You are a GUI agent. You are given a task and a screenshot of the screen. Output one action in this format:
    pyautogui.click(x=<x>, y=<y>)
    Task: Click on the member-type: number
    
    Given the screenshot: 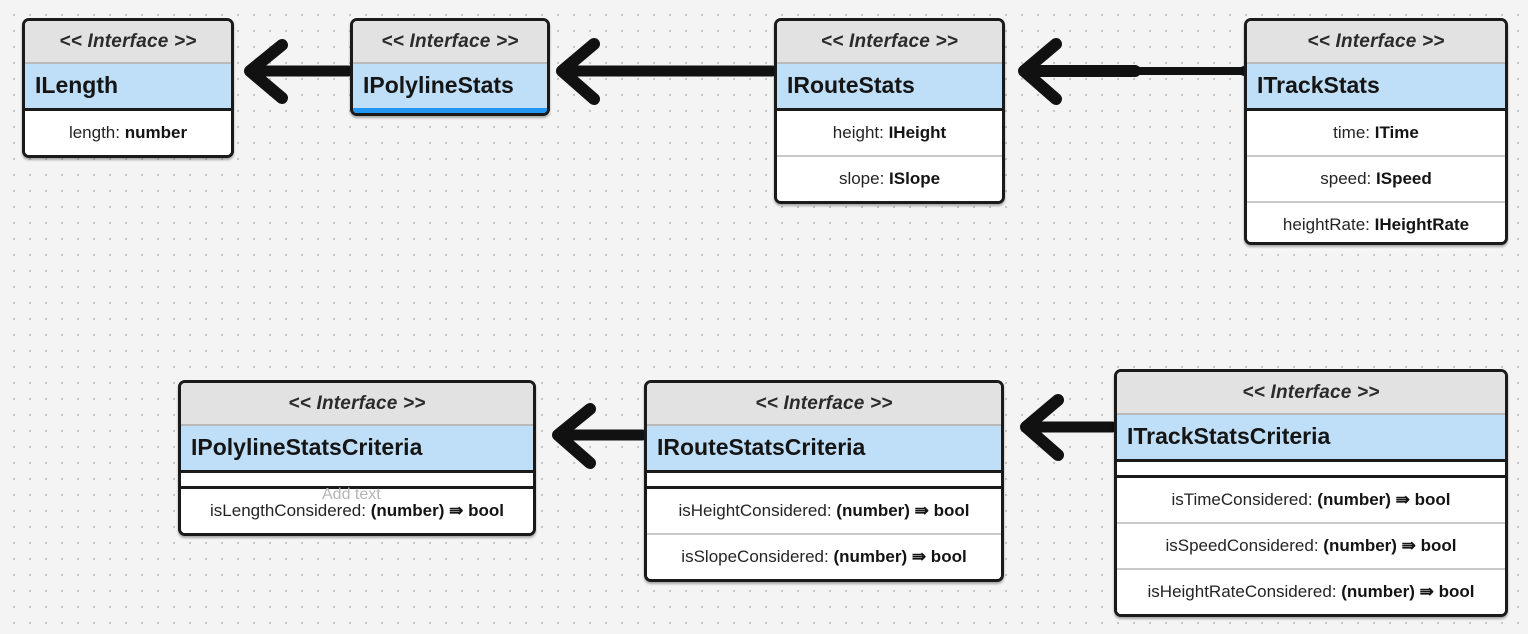 What is the action you would take?
    pyautogui.click(x=156, y=132)
    